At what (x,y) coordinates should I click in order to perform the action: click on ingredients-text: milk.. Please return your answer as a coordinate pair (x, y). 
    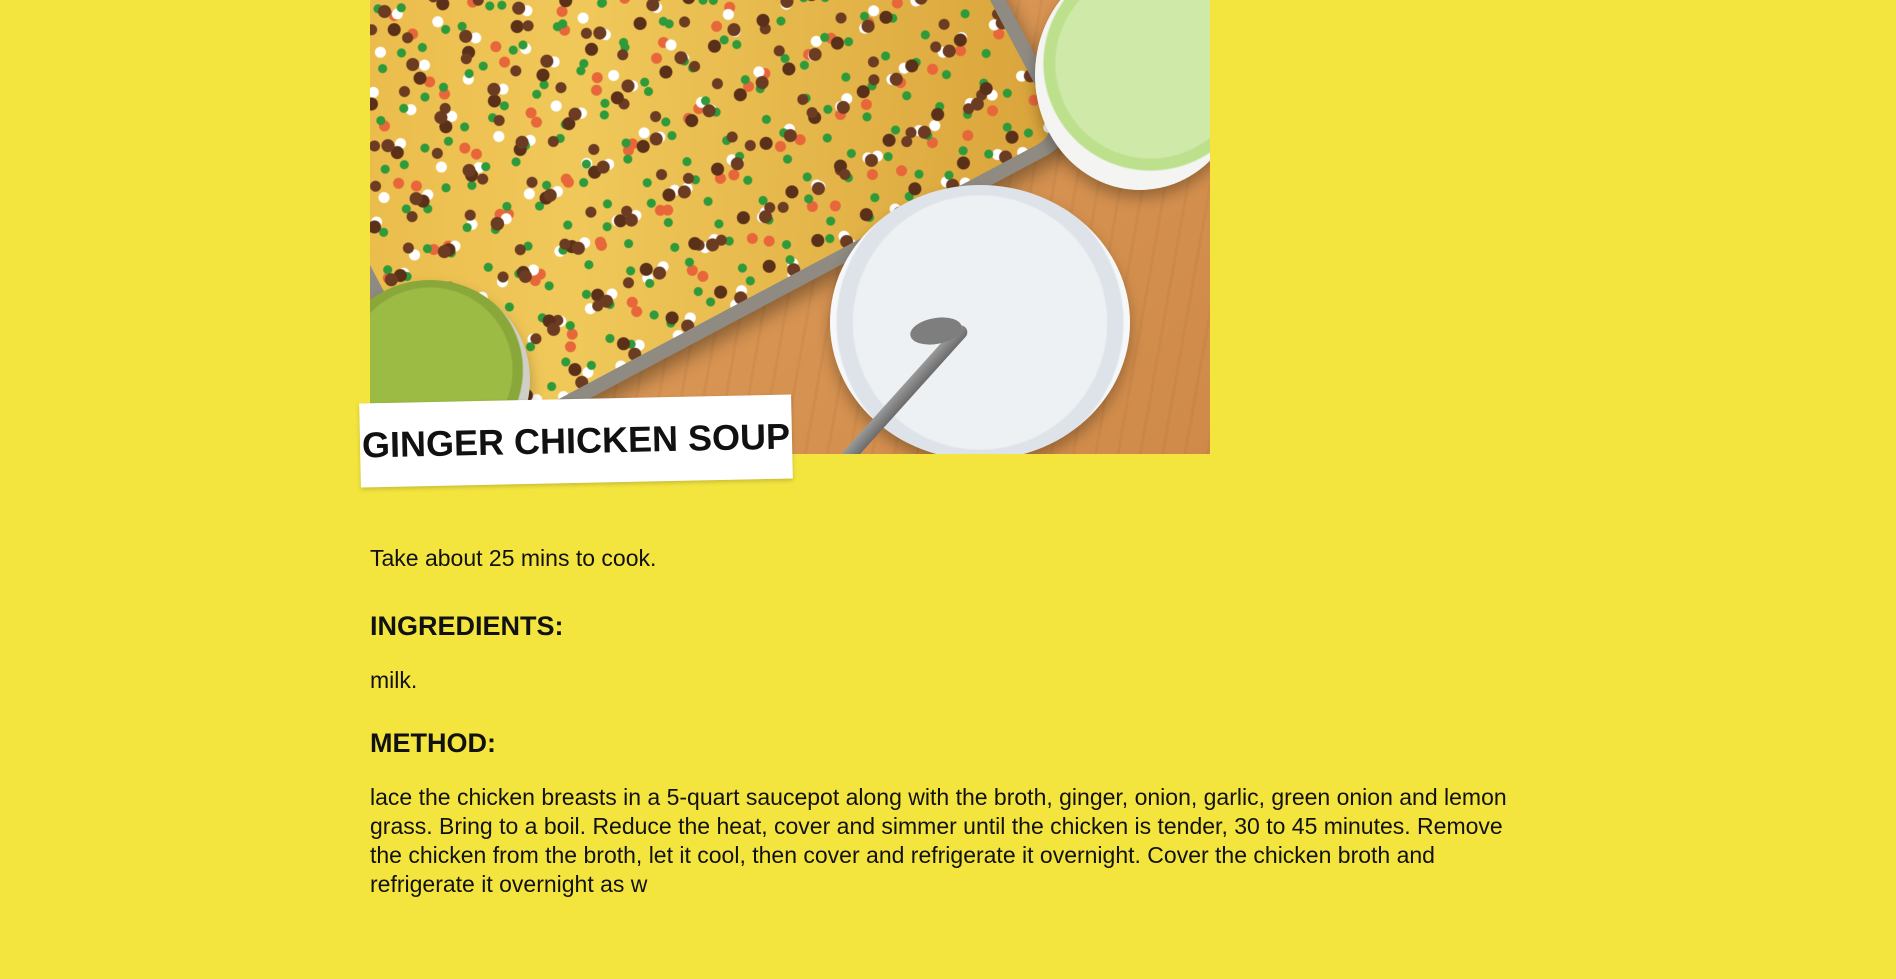
    Looking at the image, I should click on (394, 680).